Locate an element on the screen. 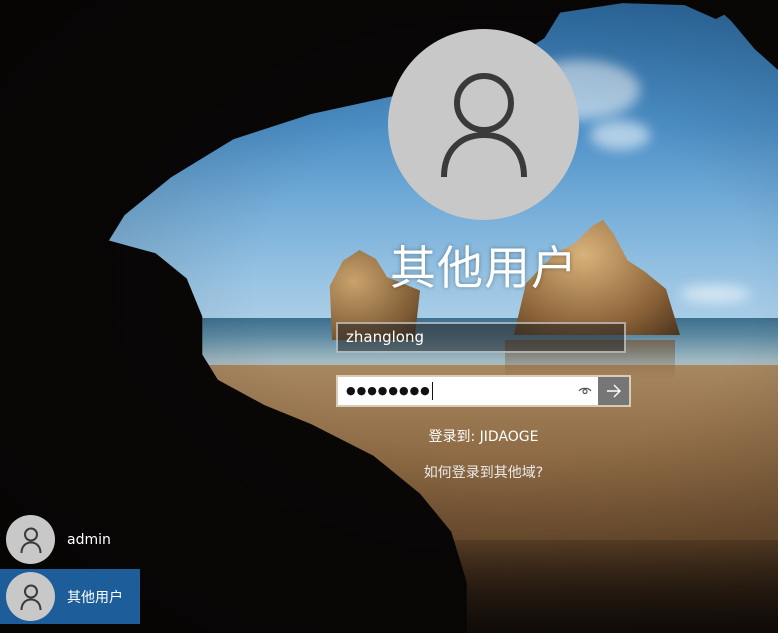 Image resolution: width=778 pixels, height=633 pixels. username-field: zhanglong is located at coordinates (481, 337).